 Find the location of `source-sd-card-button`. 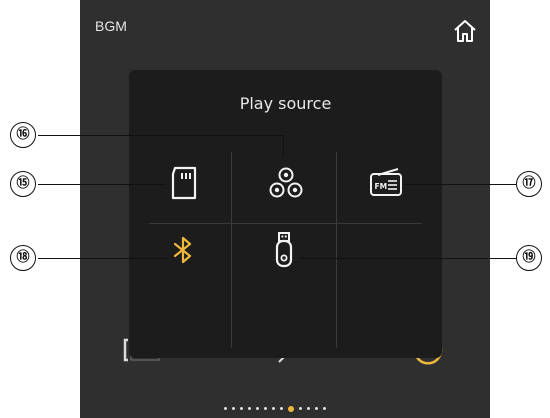

source-sd-card-button is located at coordinates (185, 183).